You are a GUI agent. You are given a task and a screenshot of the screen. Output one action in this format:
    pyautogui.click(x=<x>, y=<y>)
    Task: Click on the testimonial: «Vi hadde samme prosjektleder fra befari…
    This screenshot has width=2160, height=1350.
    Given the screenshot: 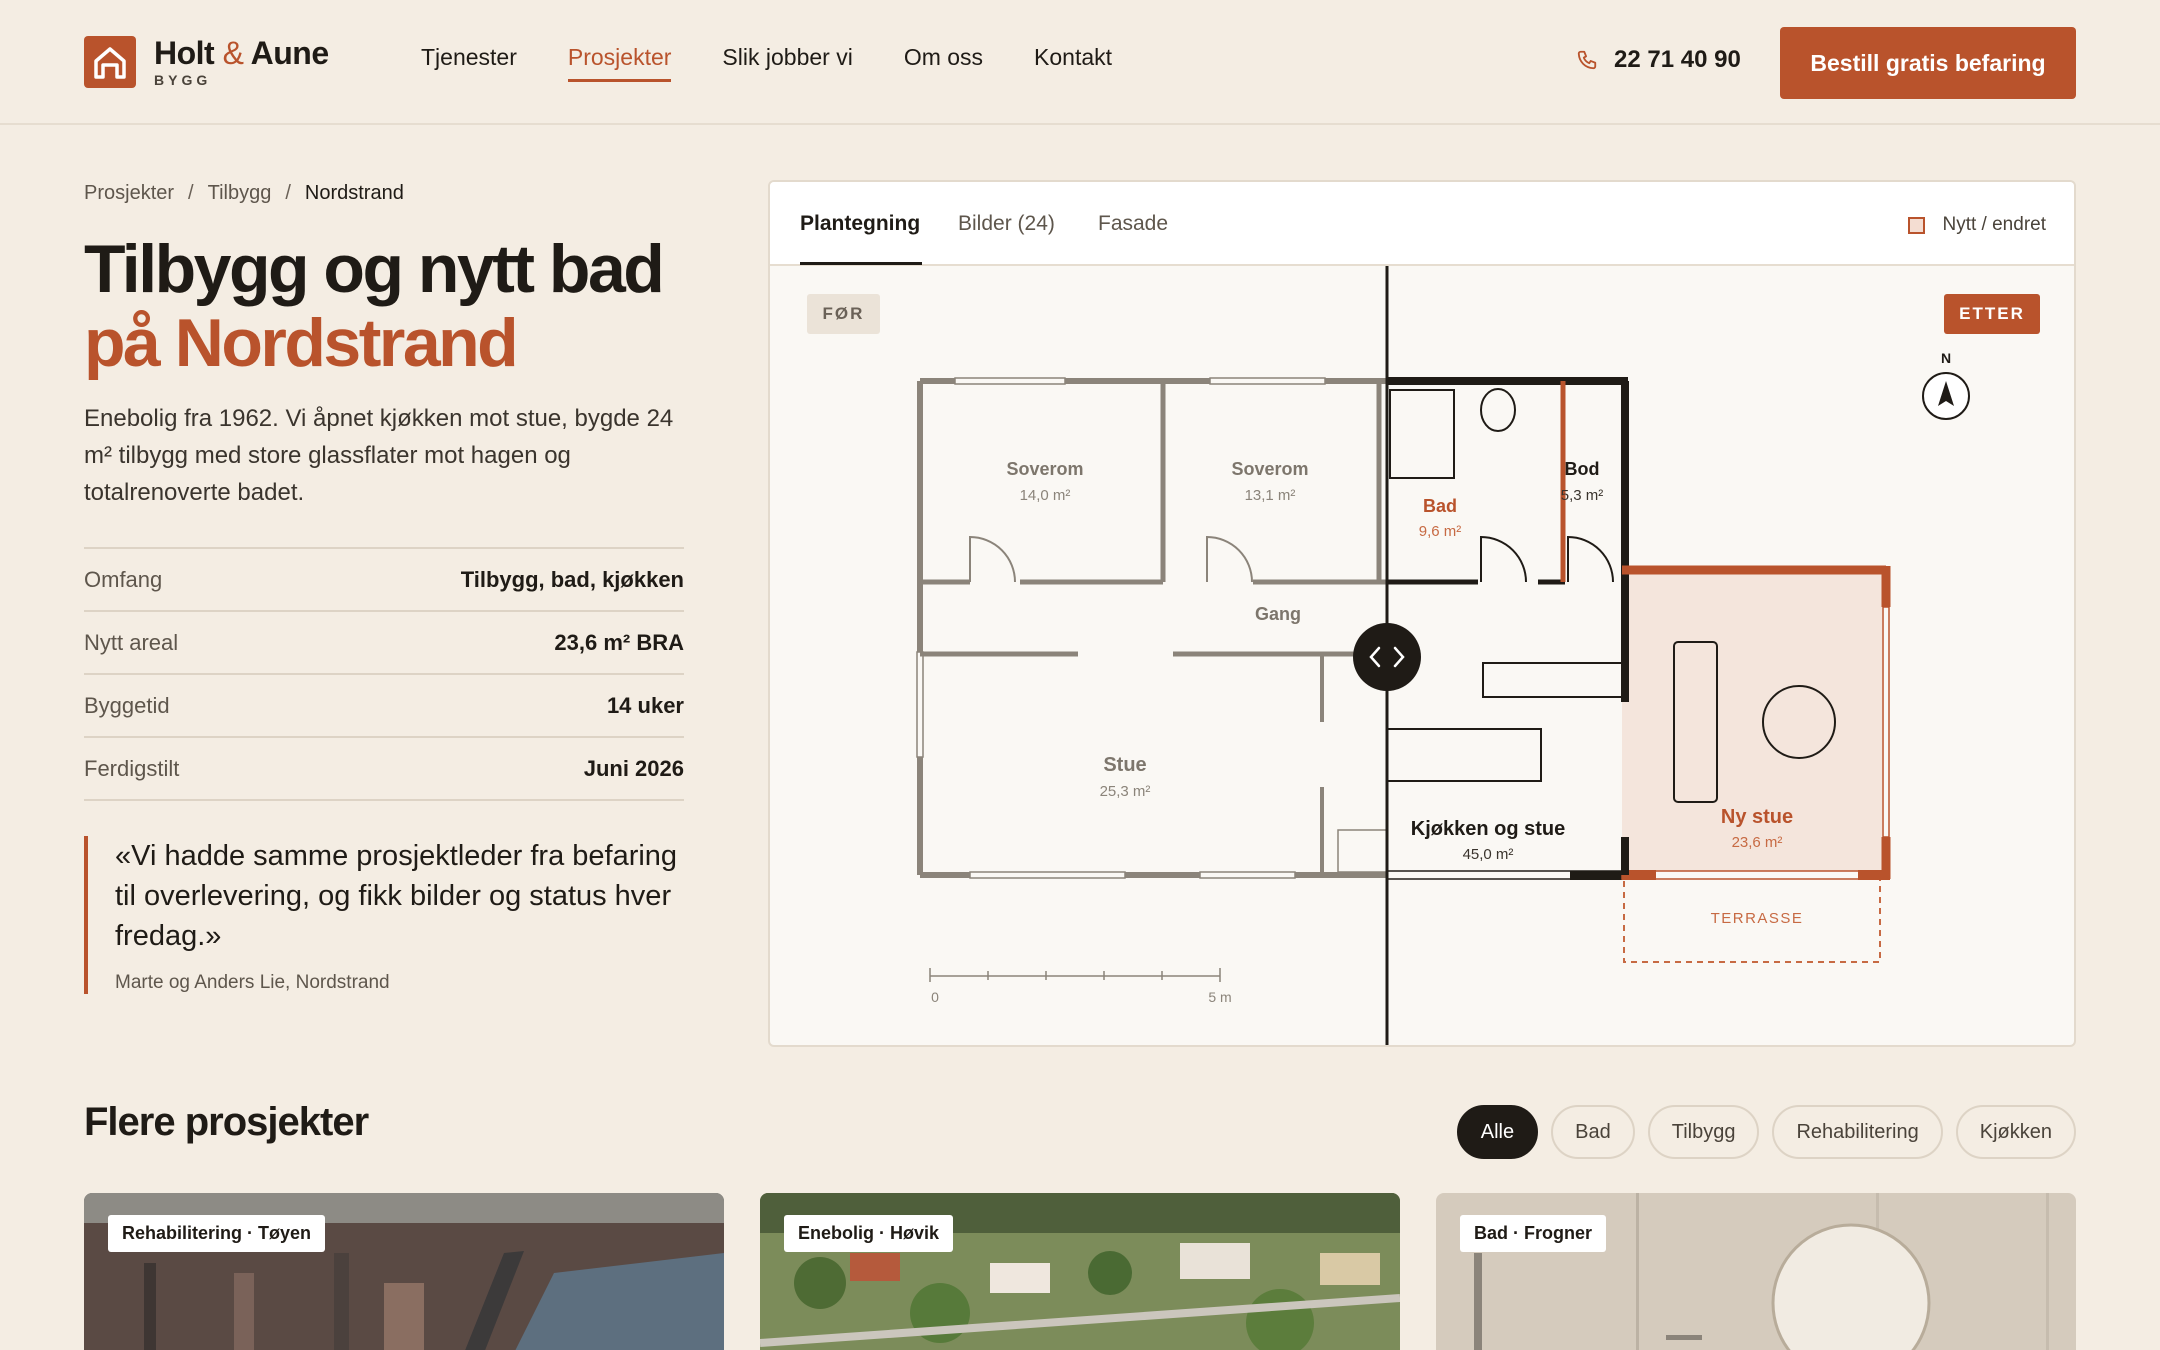 What is the action you would take?
    pyautogui.click(x=394, y=915)
    